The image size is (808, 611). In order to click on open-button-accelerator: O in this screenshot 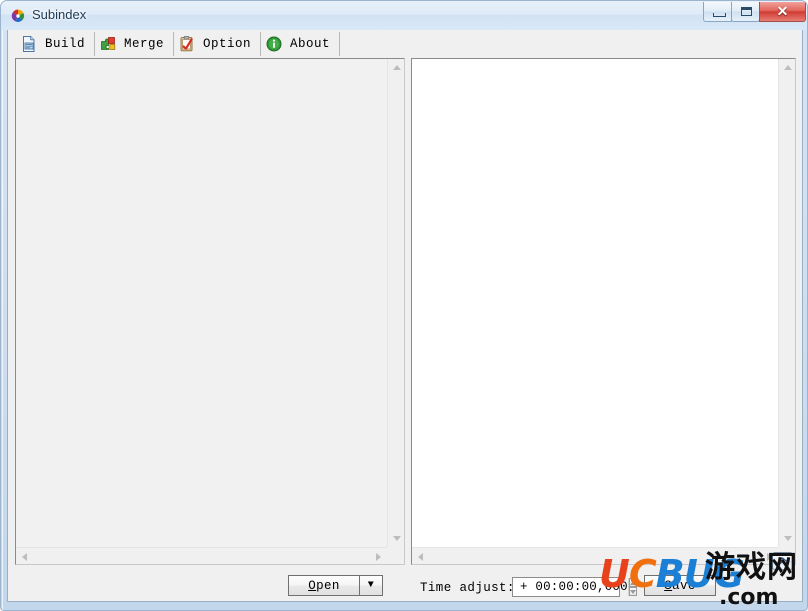, I will do `click(312, 585)`.